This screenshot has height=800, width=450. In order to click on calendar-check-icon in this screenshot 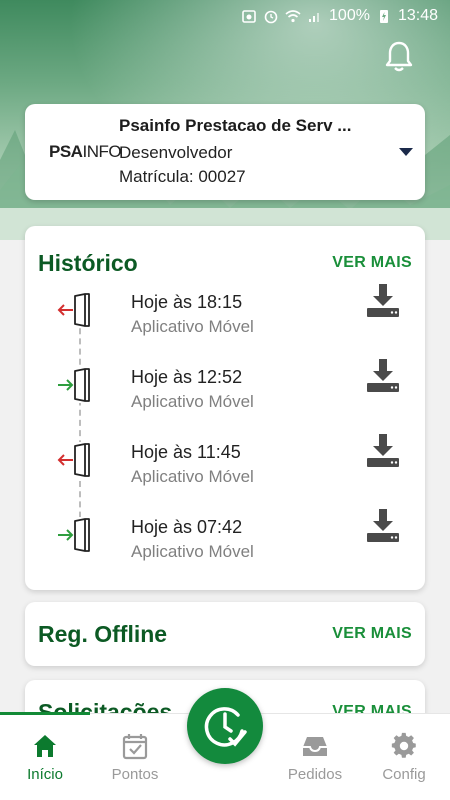, I will do `click(135, 747)`.